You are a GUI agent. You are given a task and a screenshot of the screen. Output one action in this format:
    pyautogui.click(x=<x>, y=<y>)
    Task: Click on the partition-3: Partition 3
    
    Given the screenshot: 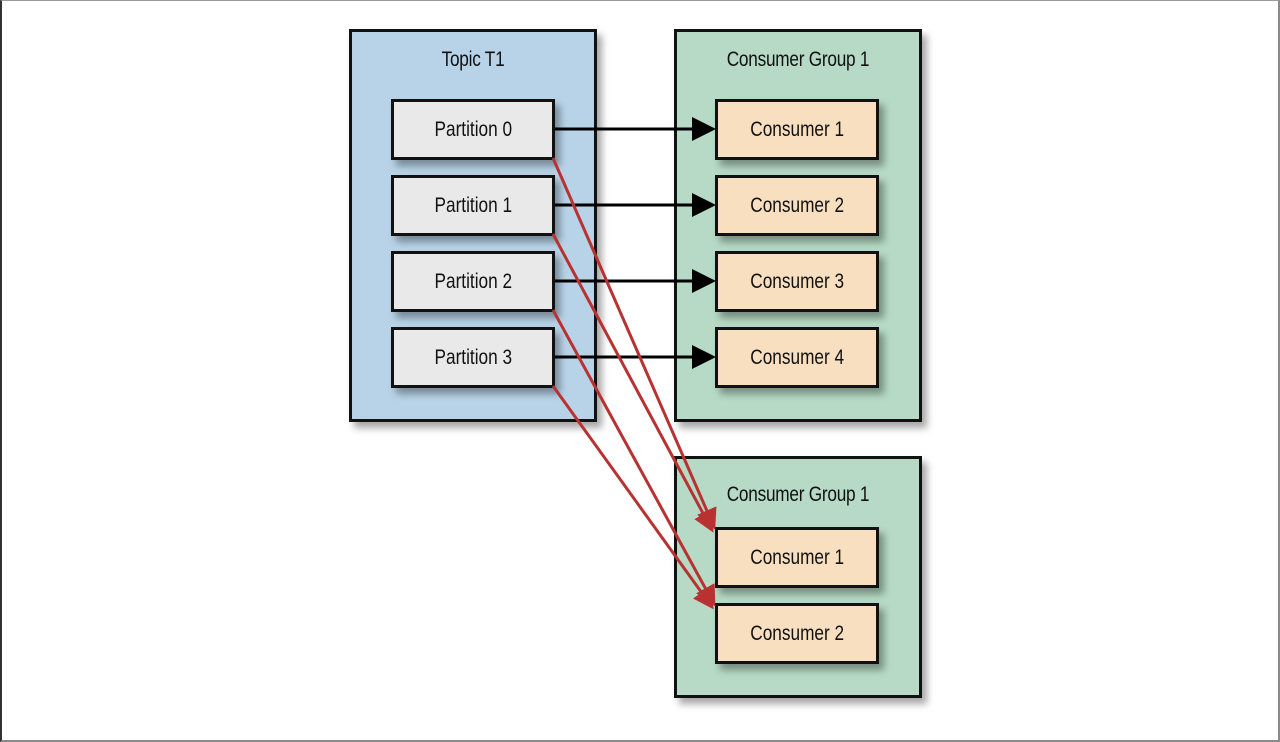 What is the action you would take?
    pyautogui.click(x=473, y=357)
    